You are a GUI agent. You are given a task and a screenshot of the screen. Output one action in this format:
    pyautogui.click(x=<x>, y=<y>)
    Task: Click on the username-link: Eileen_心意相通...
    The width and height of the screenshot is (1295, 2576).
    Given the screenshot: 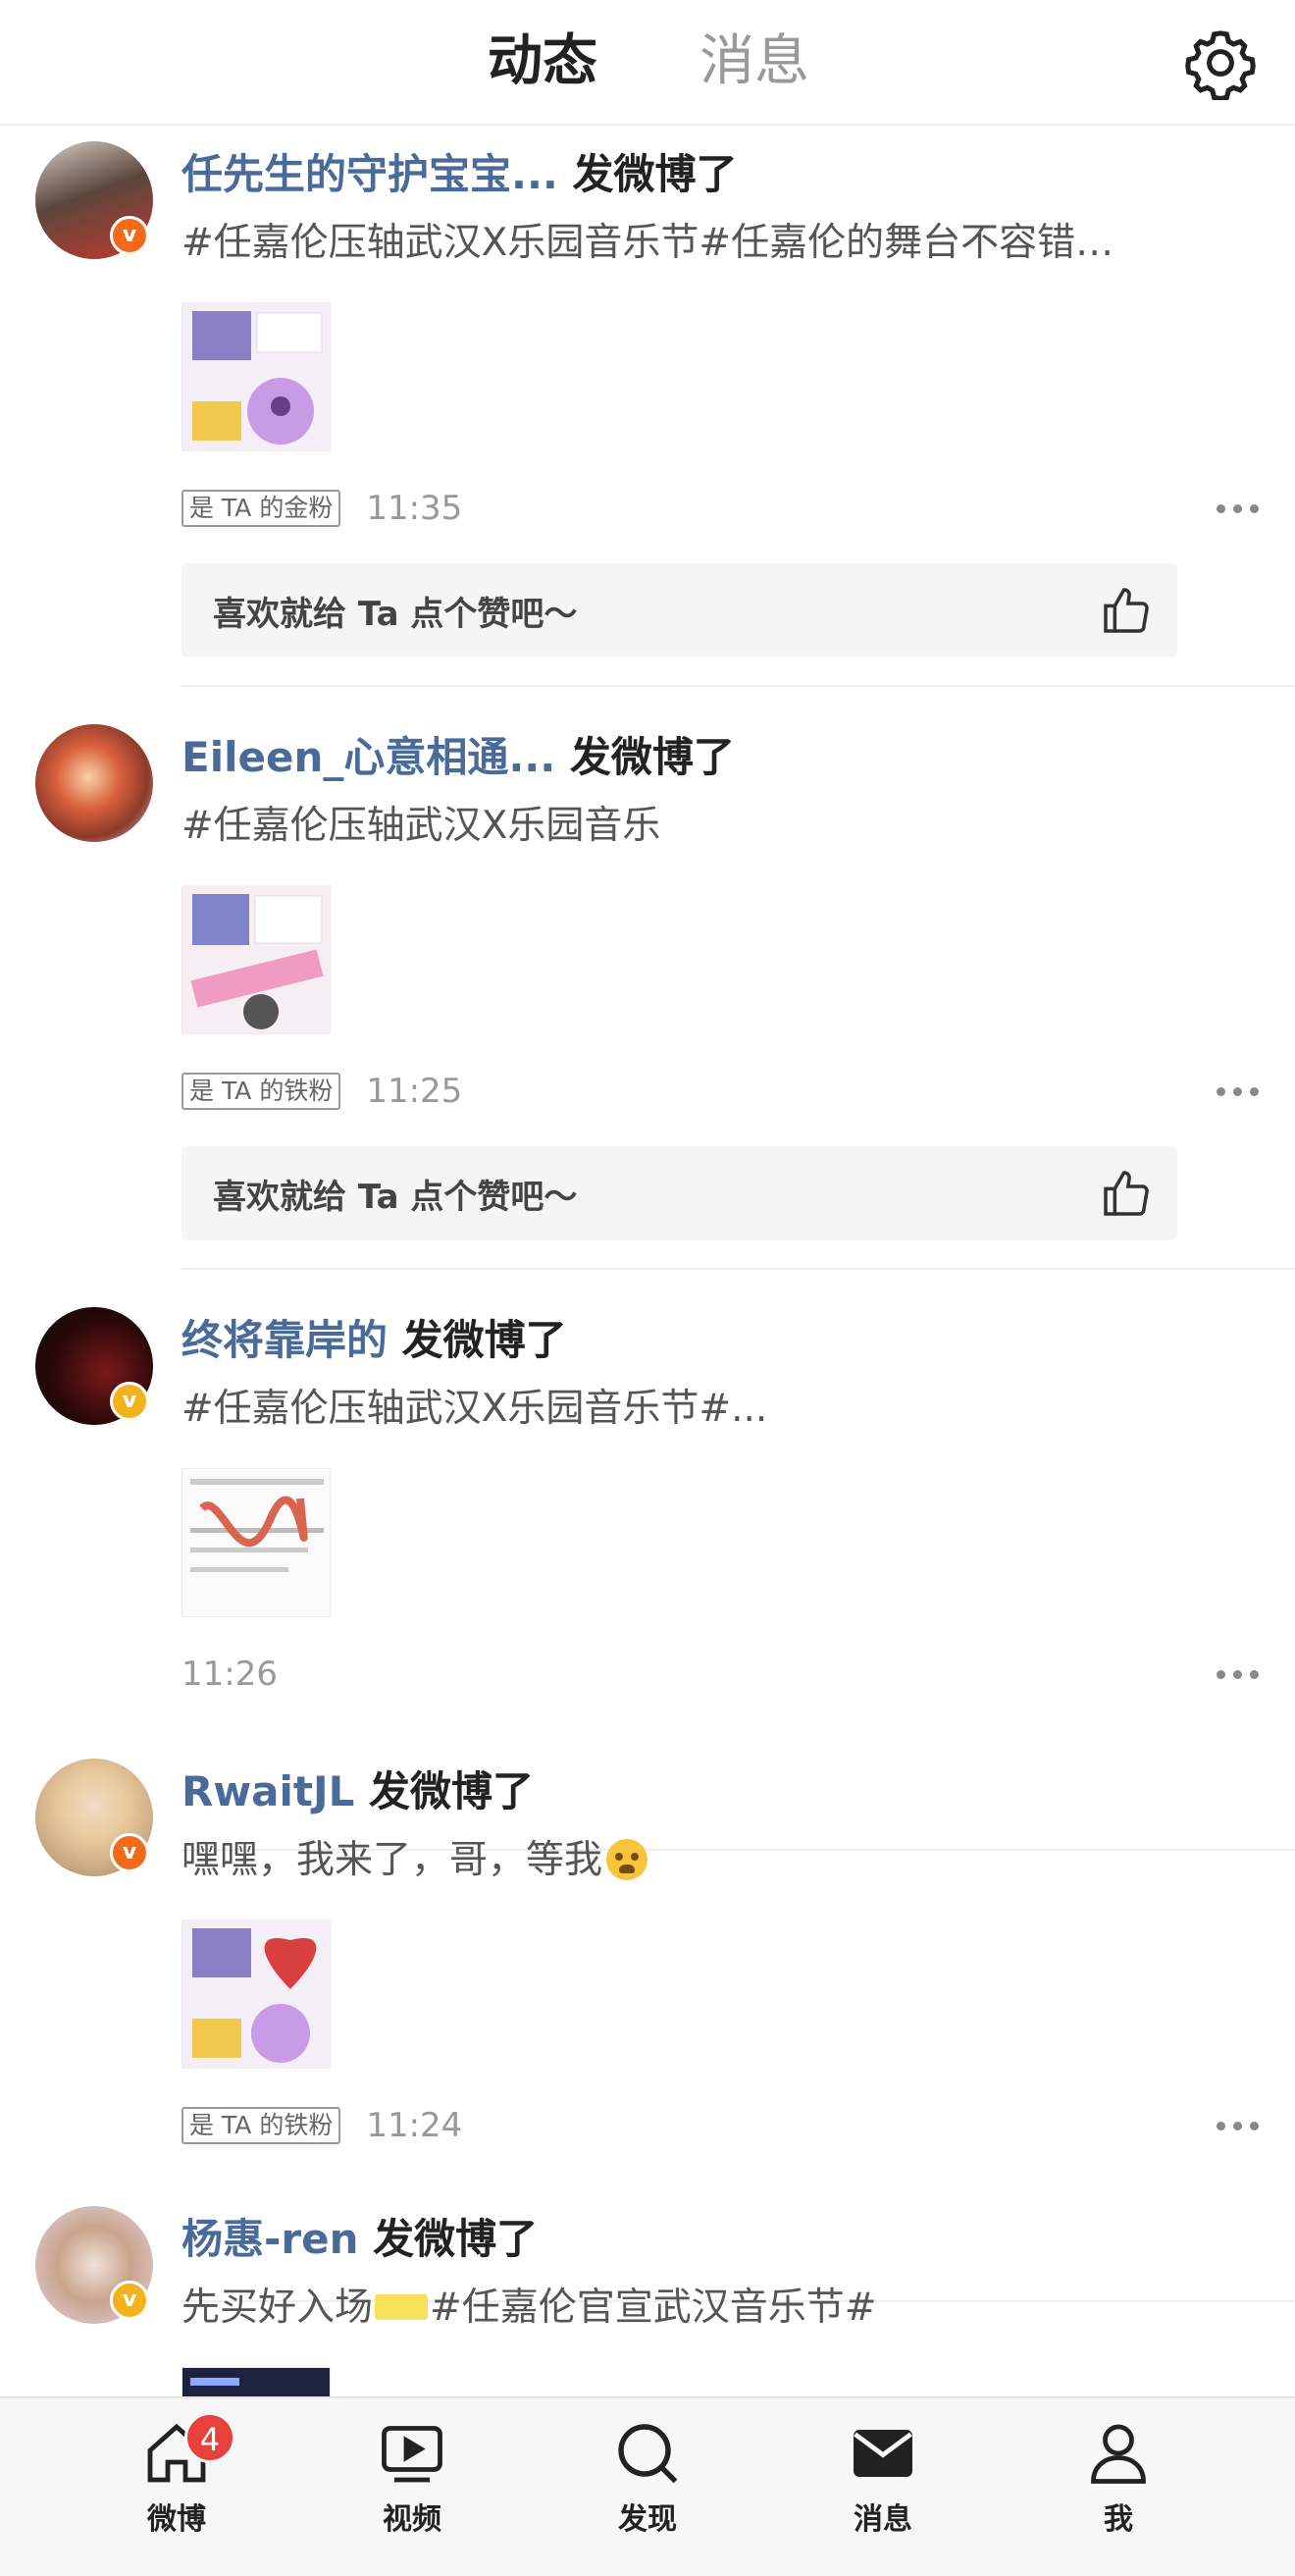 What is the action you would take?
    pyautogui.click(x=368, y=757)
    